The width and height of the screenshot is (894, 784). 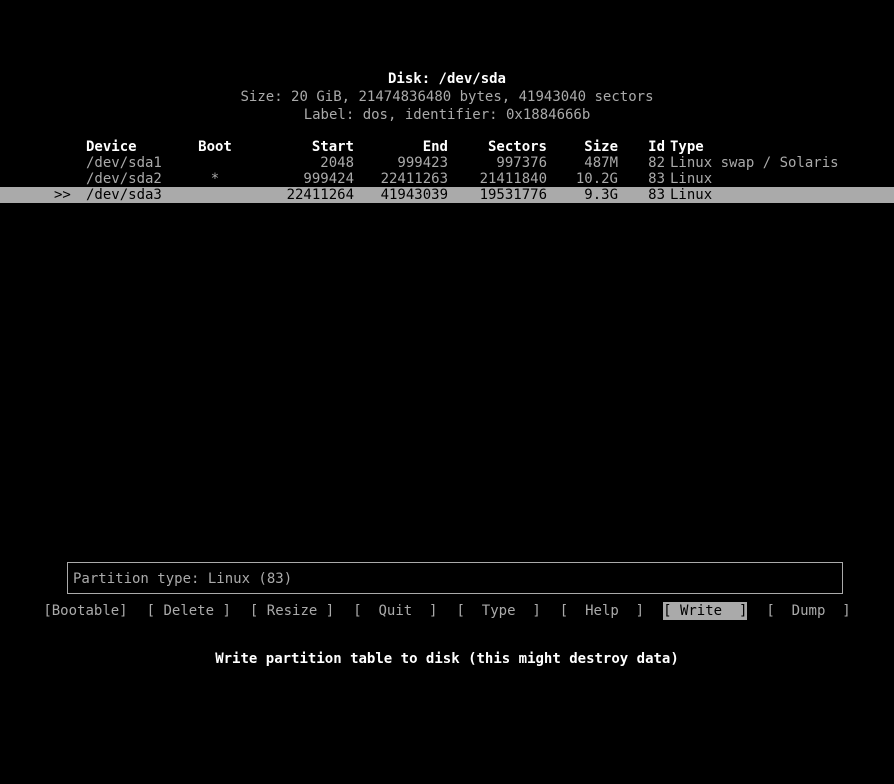 I want to click on column-header-sectors: Sectors, so click(x=517, y=147).